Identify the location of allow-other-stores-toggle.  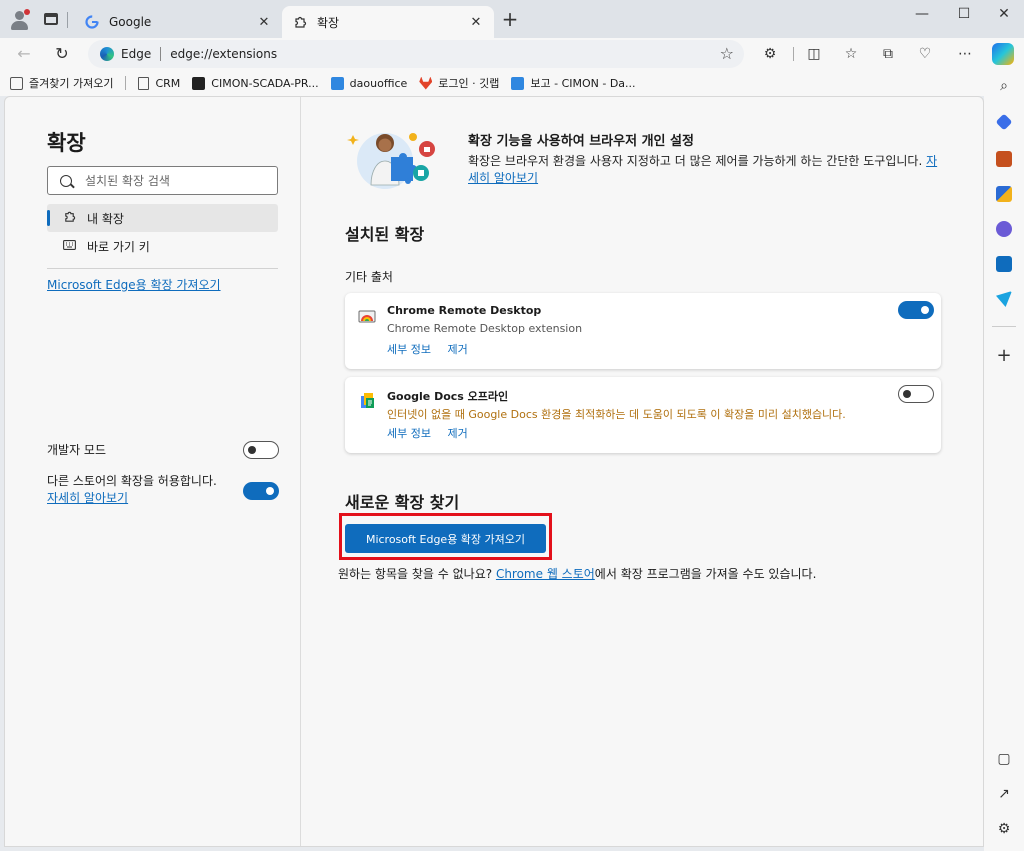
(261, 491).